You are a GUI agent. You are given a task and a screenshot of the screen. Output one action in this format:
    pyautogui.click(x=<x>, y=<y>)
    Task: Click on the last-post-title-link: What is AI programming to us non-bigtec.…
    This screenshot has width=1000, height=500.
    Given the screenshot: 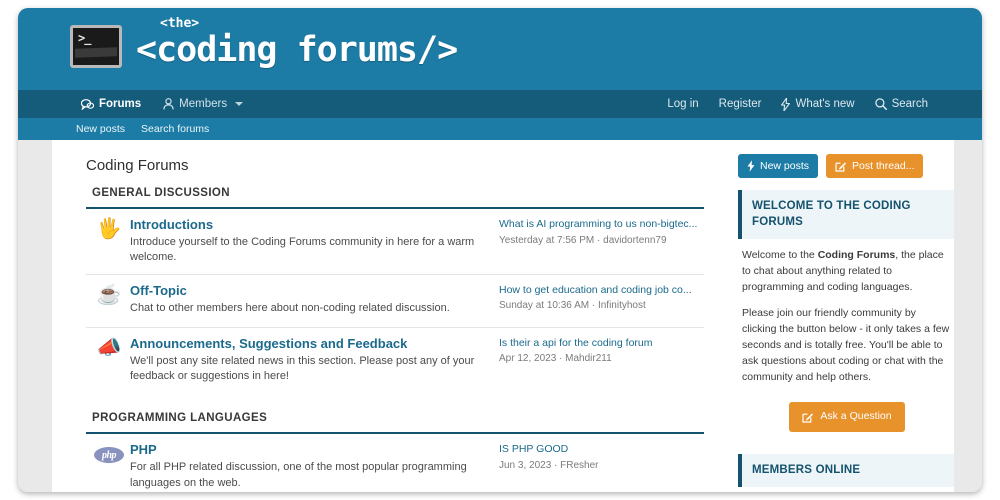 What is the action you would take?
    pyautogui.click(x=601, y=225)
    